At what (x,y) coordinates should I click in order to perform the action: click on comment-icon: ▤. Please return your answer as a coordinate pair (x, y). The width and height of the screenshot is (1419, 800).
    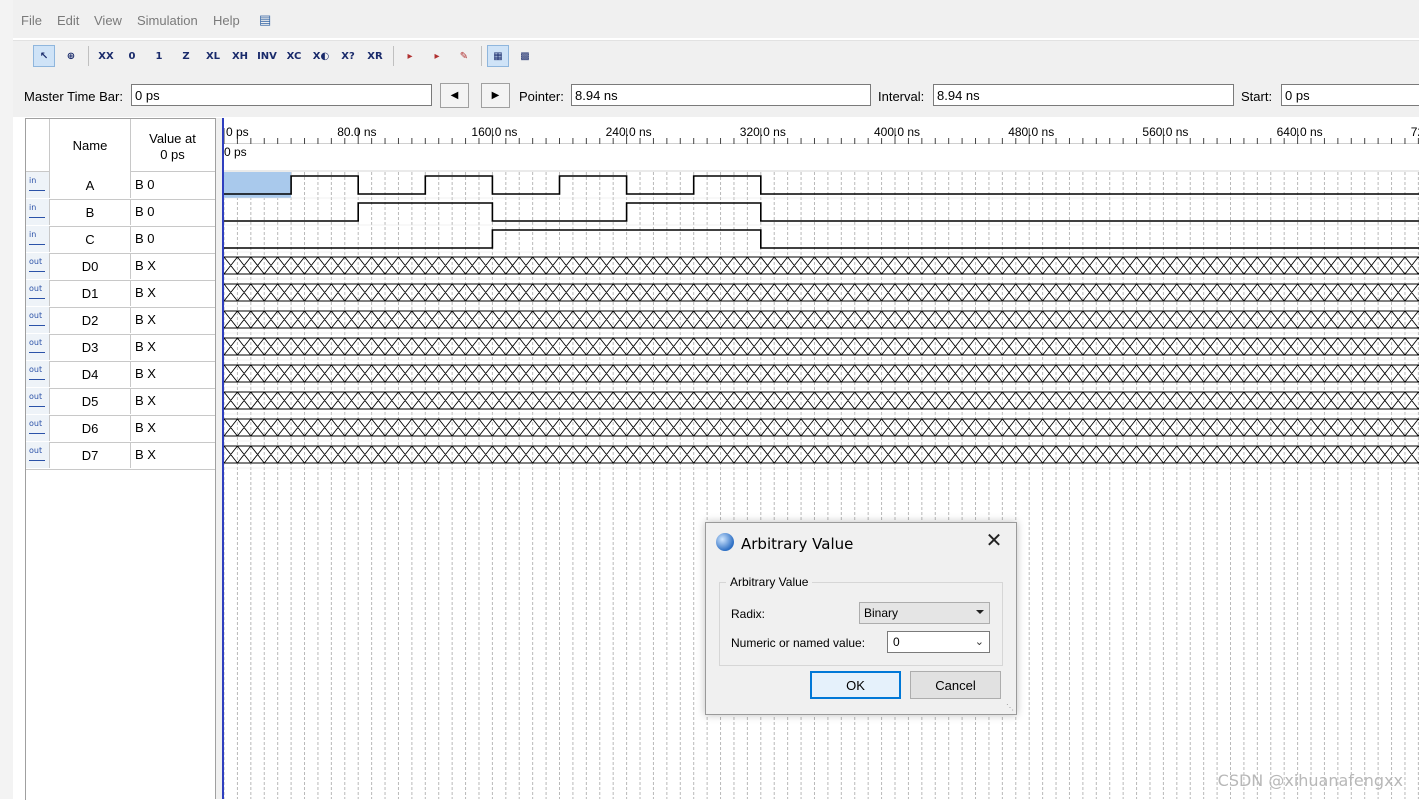
    Looking at the image, I should click on (265, 20).